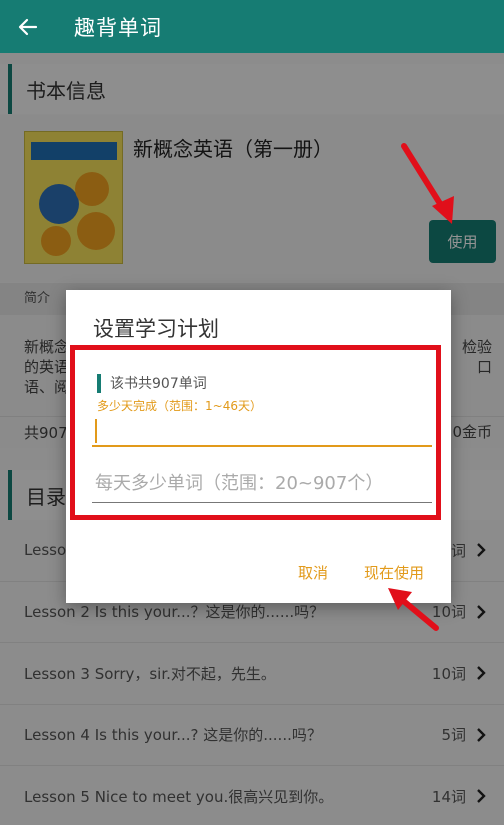  I want to click on word-count-row: 该书共907单词, so click(152, 383).